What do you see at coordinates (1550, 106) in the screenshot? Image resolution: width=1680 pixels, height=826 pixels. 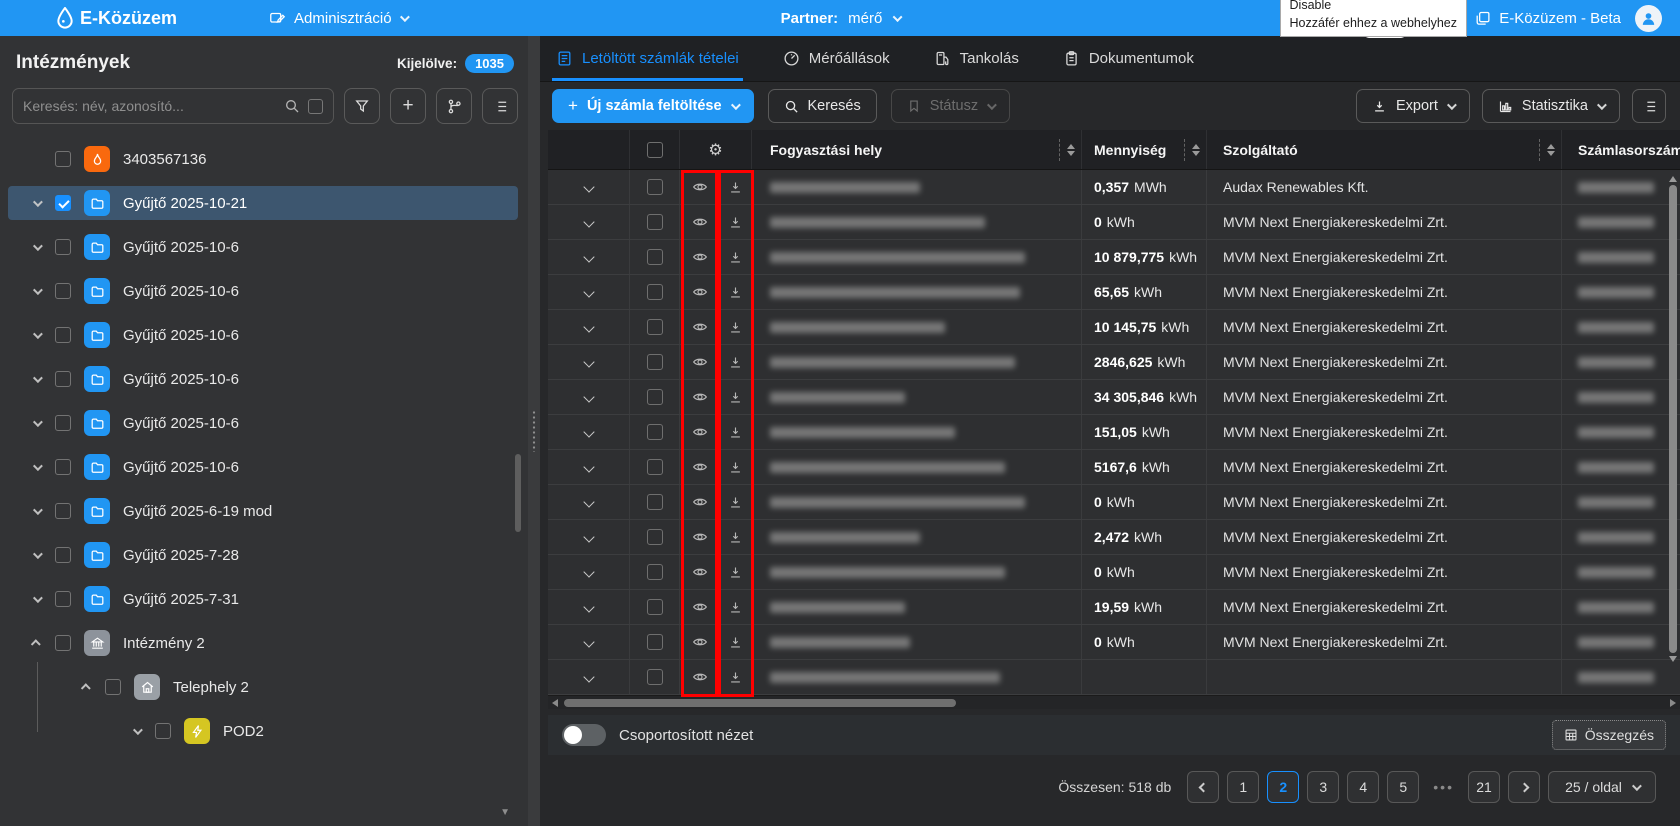 I see `statistics-button: Statisztika` at bounding box center [1550, 106].